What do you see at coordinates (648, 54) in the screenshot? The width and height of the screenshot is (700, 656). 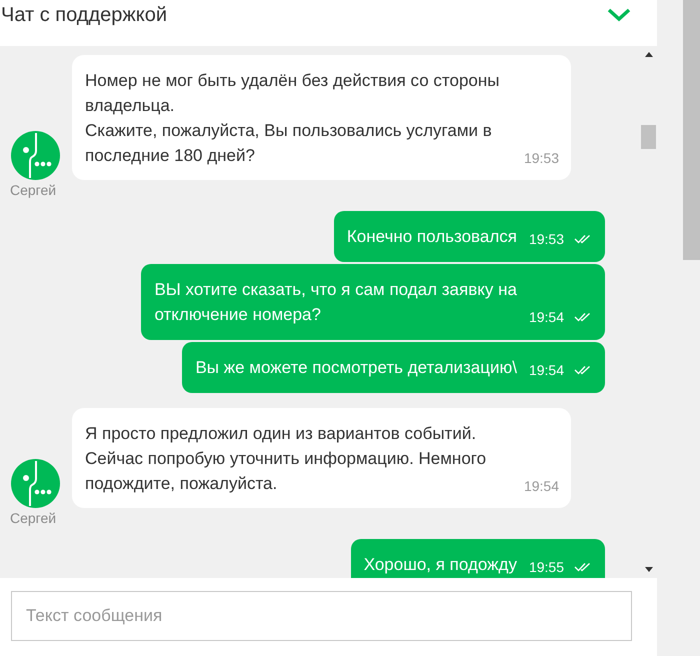 I see `scroll-up-icon` at bounding box center [648, 54].